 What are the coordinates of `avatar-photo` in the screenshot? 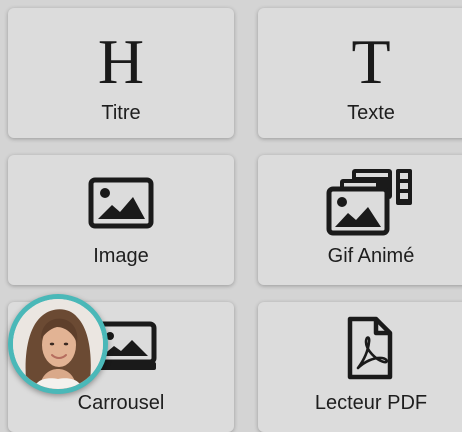 It's located at (58, 344).